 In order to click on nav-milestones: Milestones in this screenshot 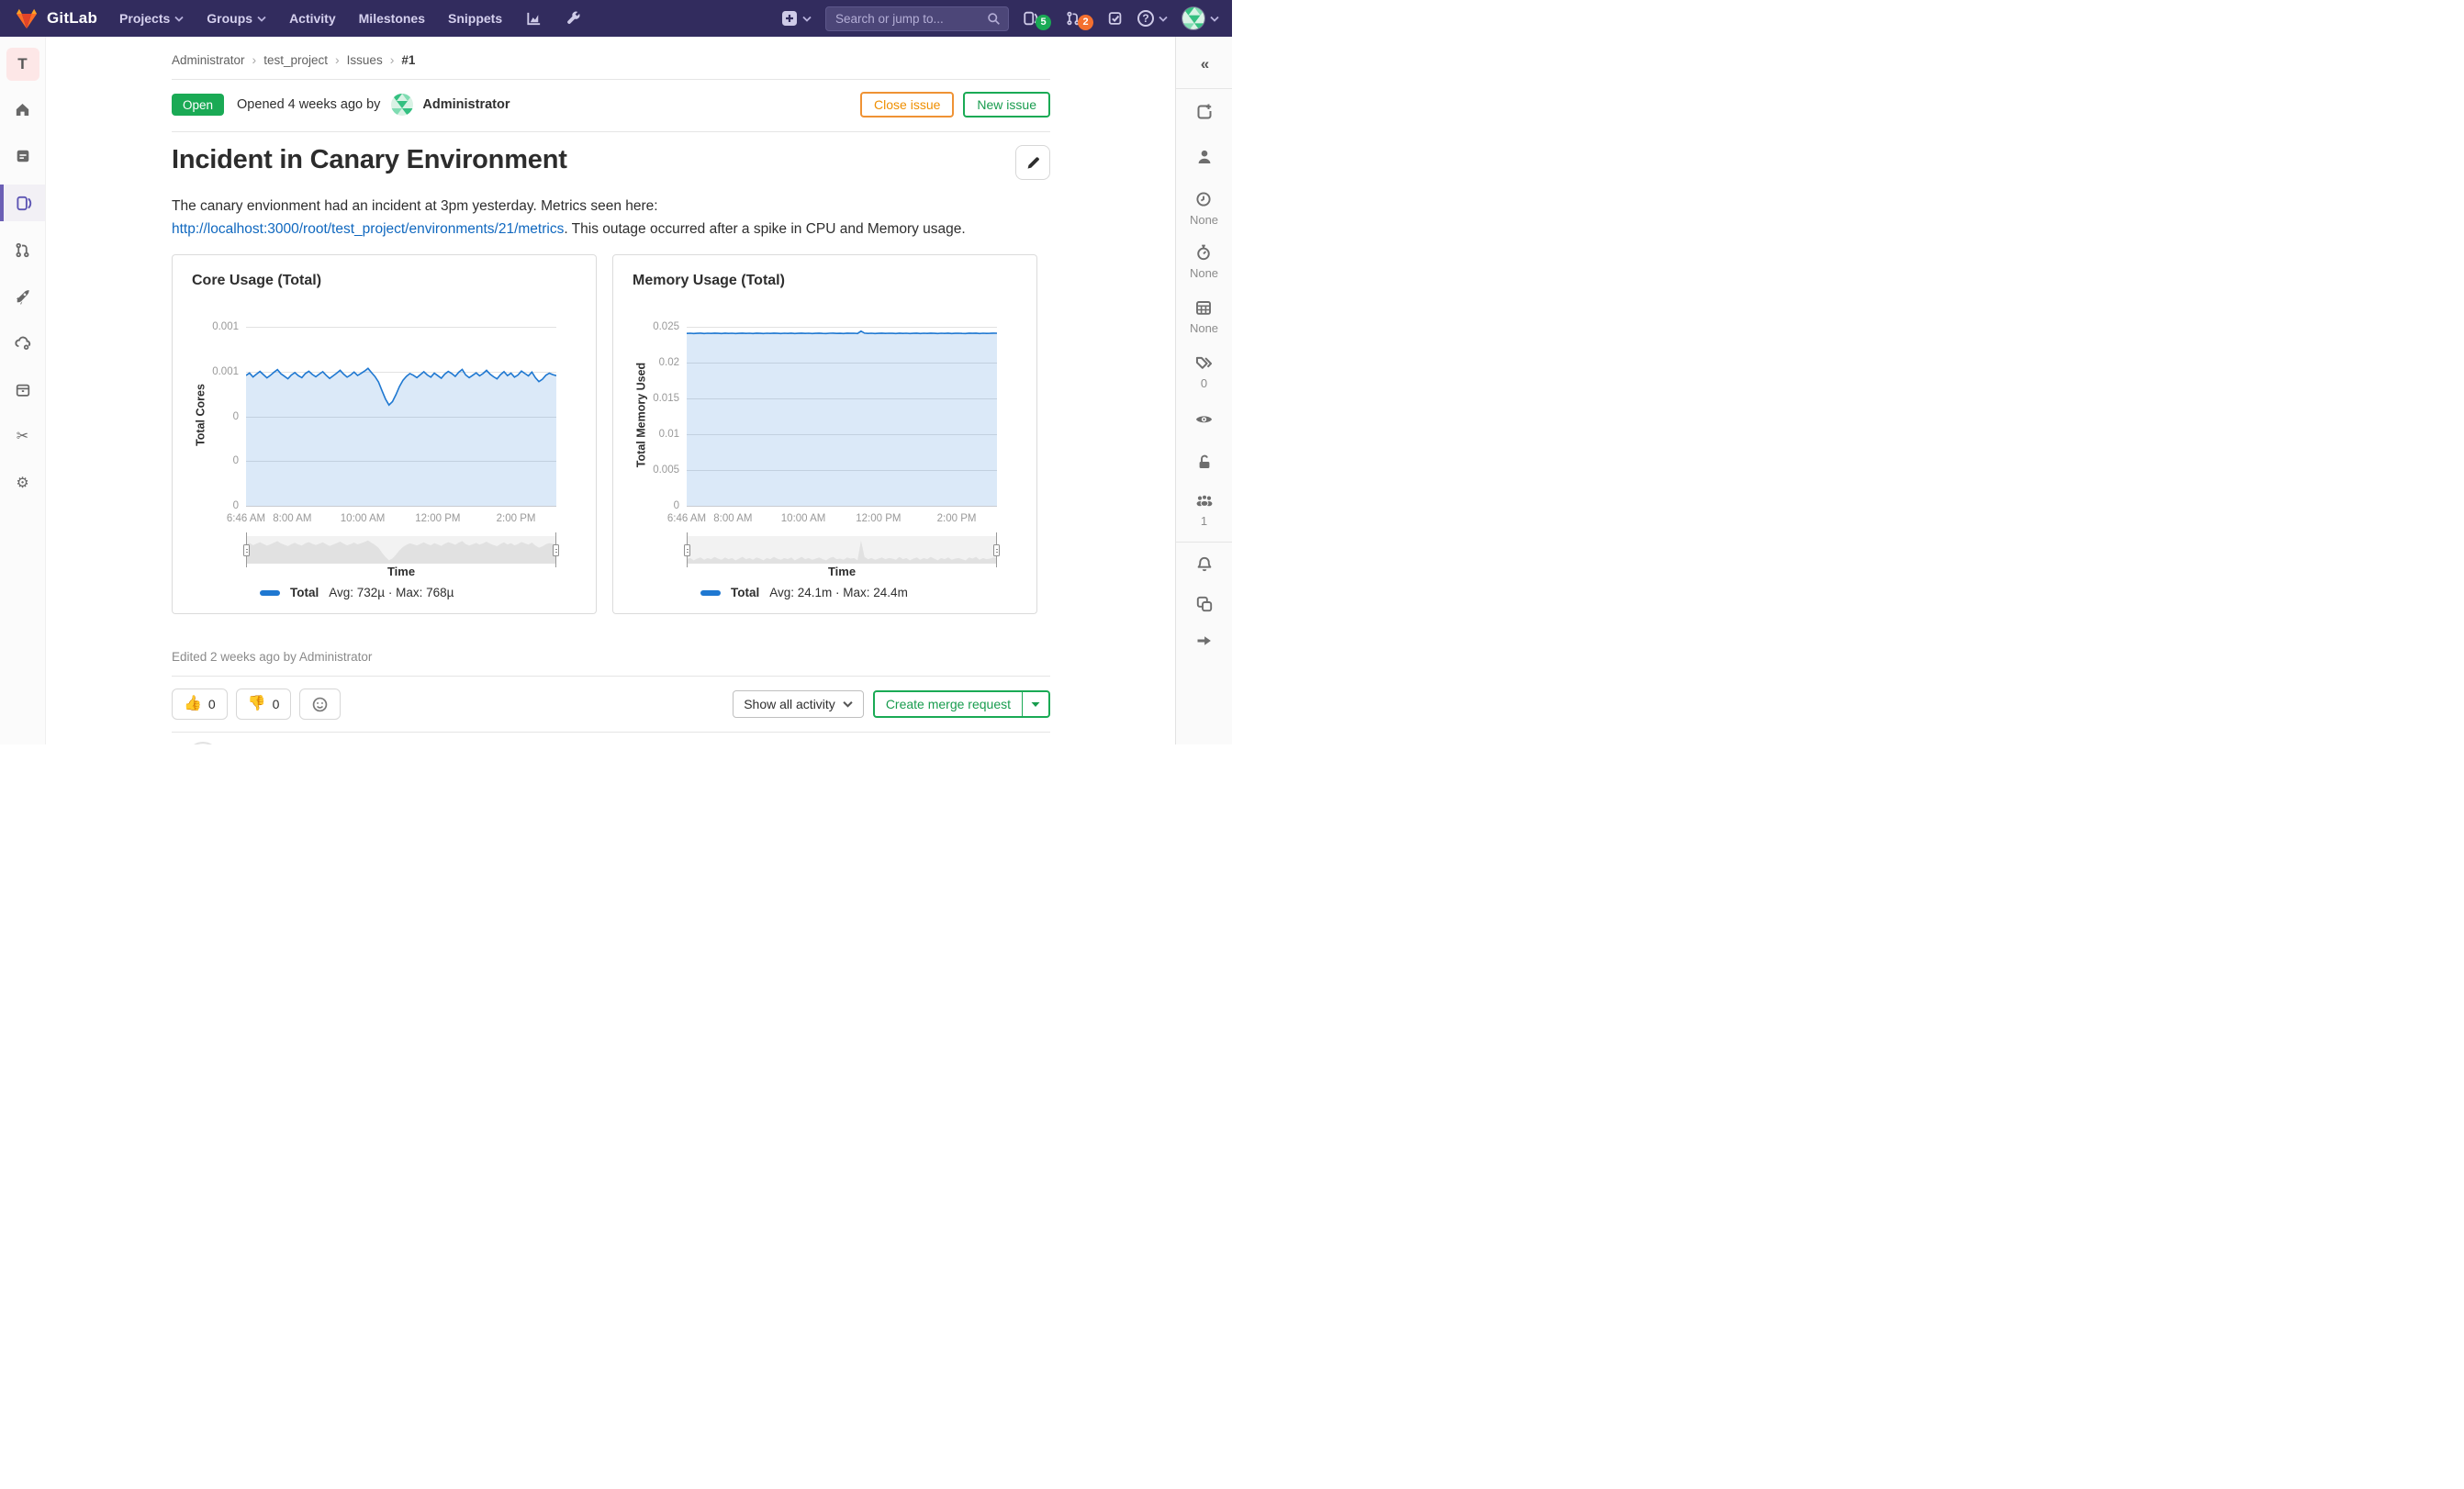, I will do `click(392, 18)`.